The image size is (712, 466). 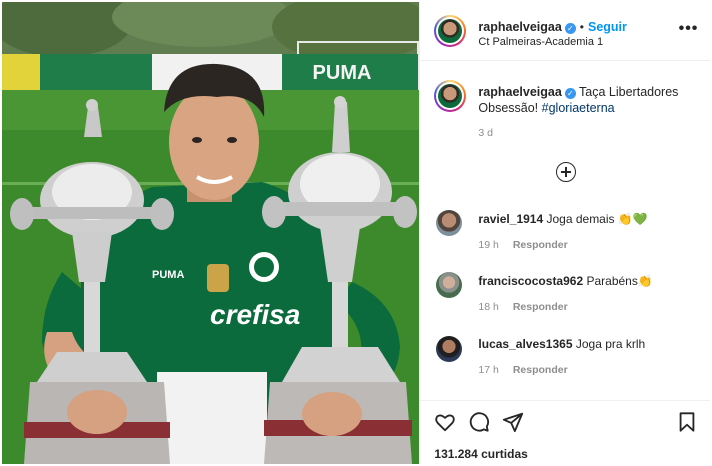 I want to click on comment-meta: 18 h Responder, so click(x=522, y=307).